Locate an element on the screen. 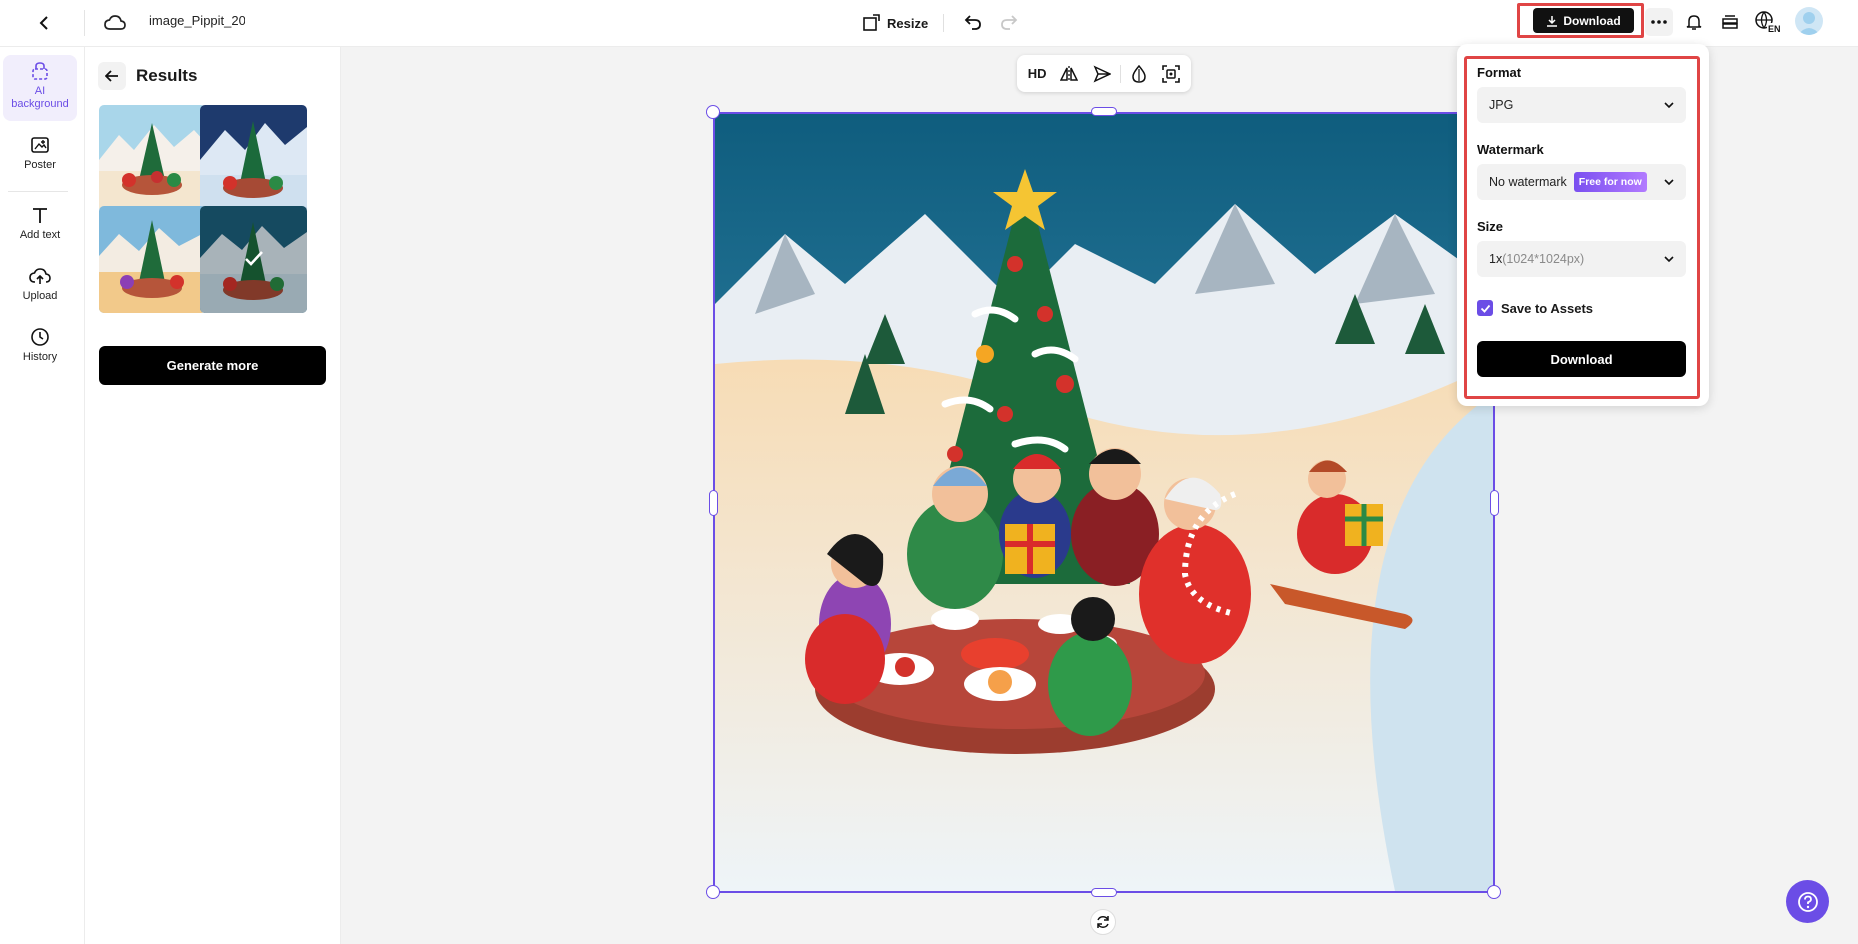 Image resolution: width=1858 pixels, height=944 pixels. layers-icon is located at coordinates (1730, 22).